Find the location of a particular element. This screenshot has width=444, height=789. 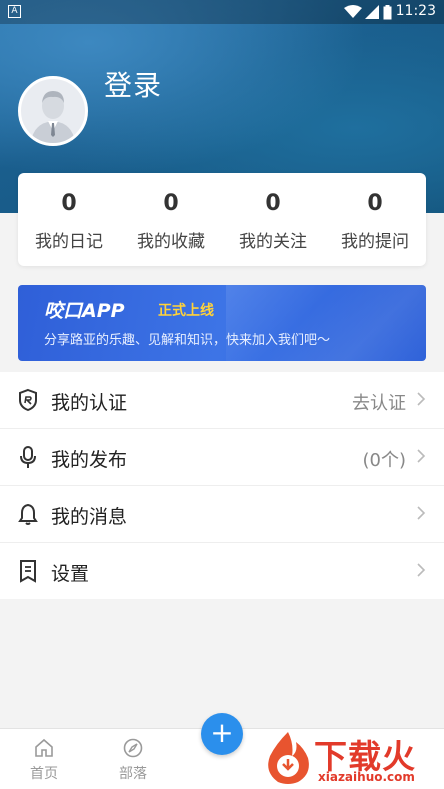

bell-icon is located at coordinates (28, 514).